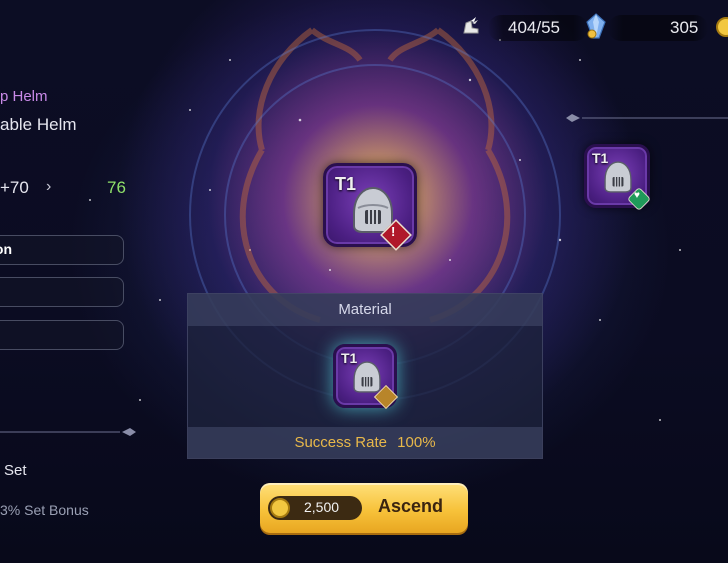  Describe the element at coordinates (364, 508) in the screenshot. I see `ascend-button: 2,500 Ascend` at that location.